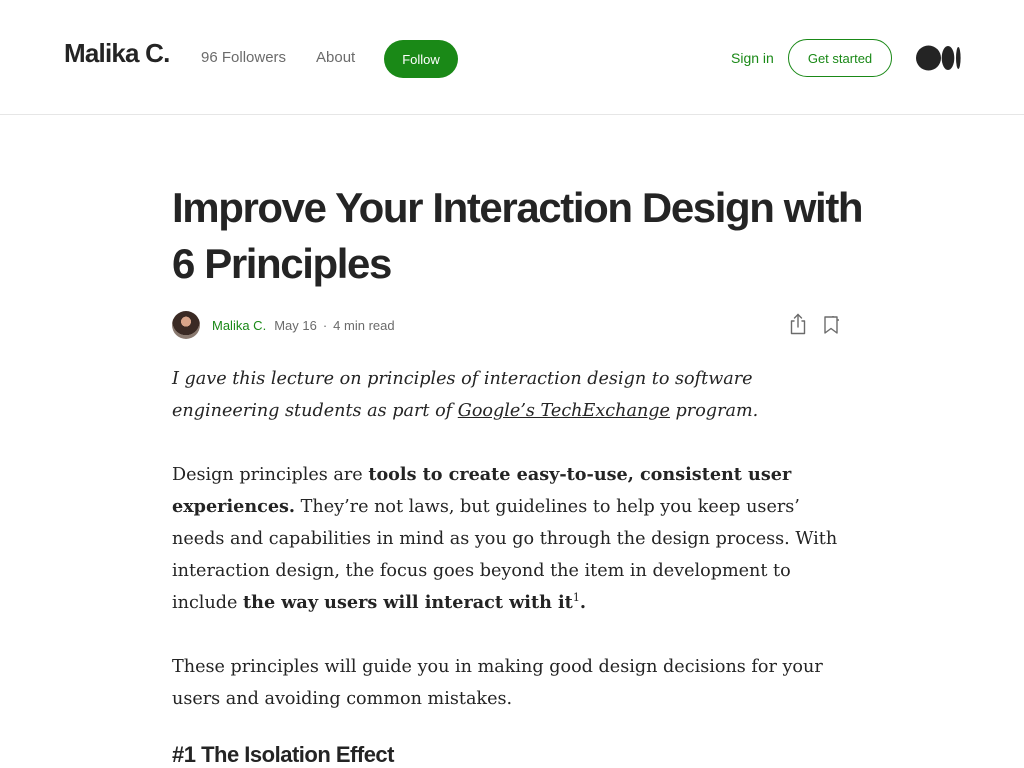 The height and width of the screenshot is (768, 1024). What do you see at coordinates (364, 325) in the screenshot?
I see `read-time: 4 min read` at bounding box center [364, 325].